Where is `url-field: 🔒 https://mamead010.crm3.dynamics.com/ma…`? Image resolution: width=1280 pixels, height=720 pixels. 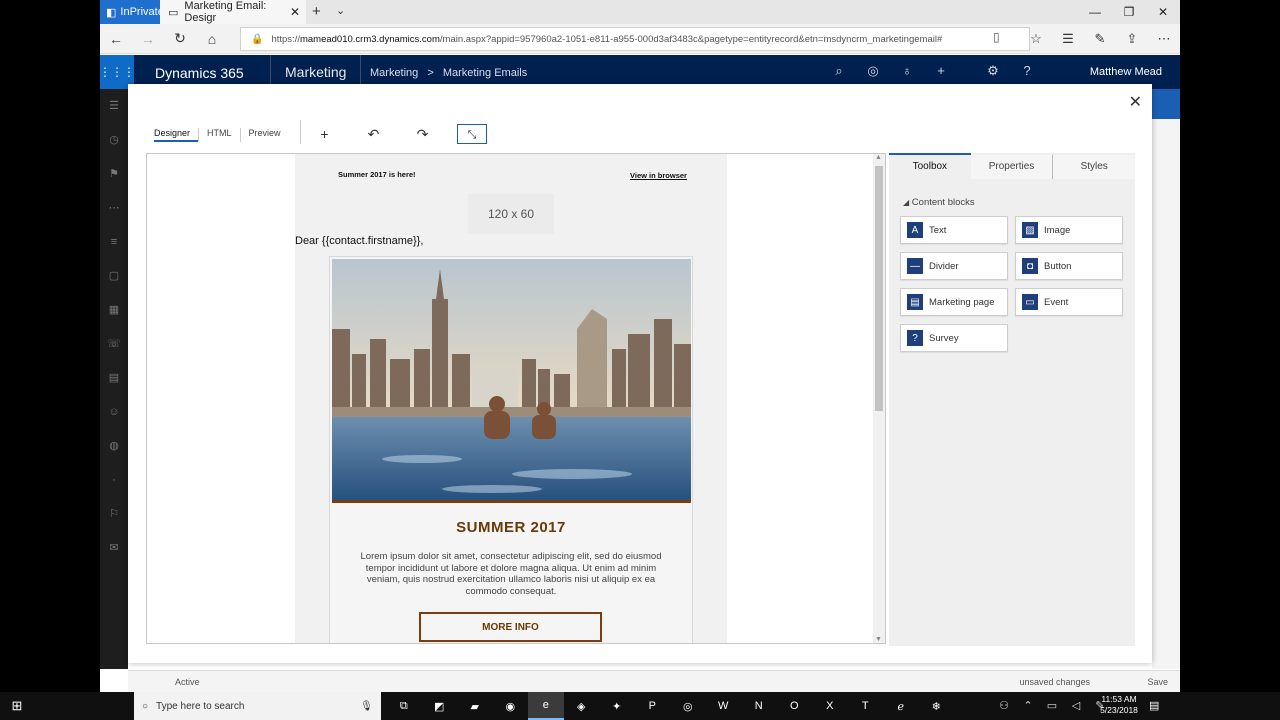 url-field: 🔒 https://mamead010.crm3.dynamics.com/ma… is located at coordinates (635, 39).